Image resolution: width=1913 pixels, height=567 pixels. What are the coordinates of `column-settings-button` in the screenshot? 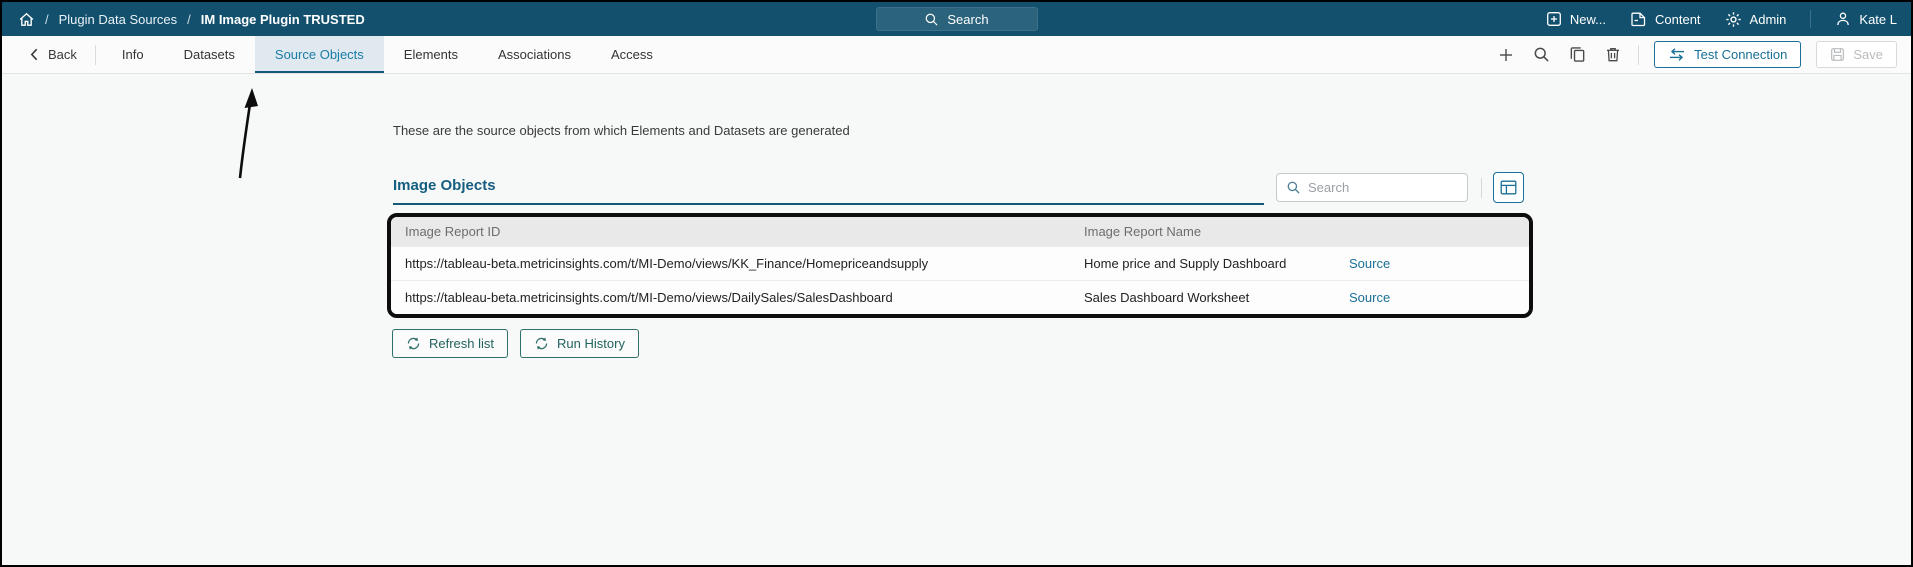 It's located at (1508, 187).